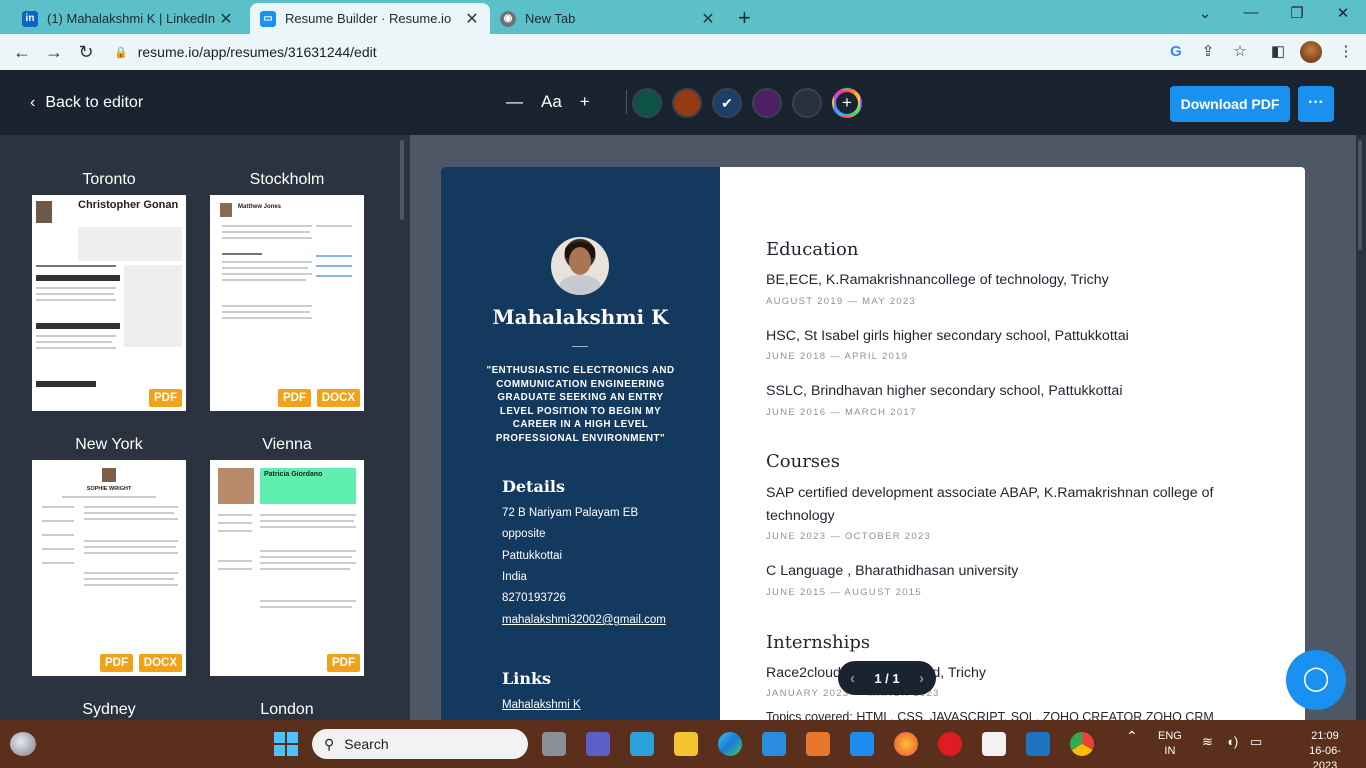 The image size is (1366, 768). What do you see at coordinates (54, 52) in the screenshot?
I see `forward-arrow-icon: →` at bounding box center [54, 52].